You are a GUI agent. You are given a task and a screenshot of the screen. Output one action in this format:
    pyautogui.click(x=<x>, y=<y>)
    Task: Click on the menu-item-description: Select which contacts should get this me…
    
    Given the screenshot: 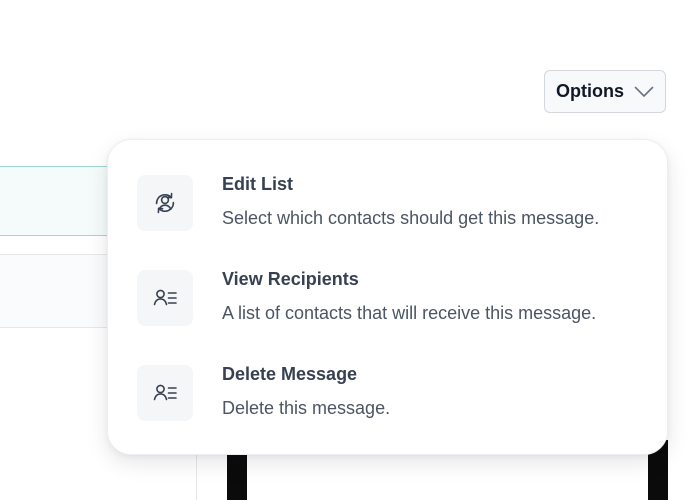 What is the action you would take?
    pyautogui.click(x=411, y=218)
    